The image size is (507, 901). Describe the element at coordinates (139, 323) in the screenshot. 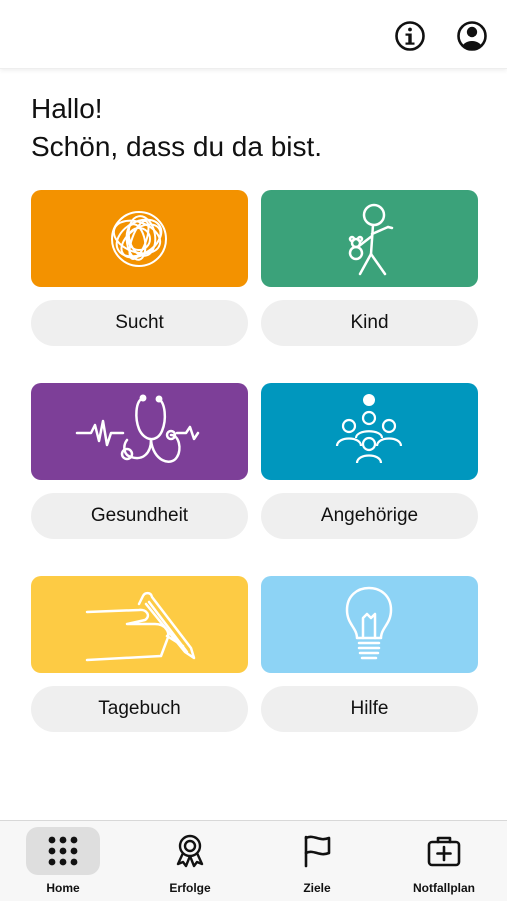

I see `category-button-sucht: Sucht` at that location.